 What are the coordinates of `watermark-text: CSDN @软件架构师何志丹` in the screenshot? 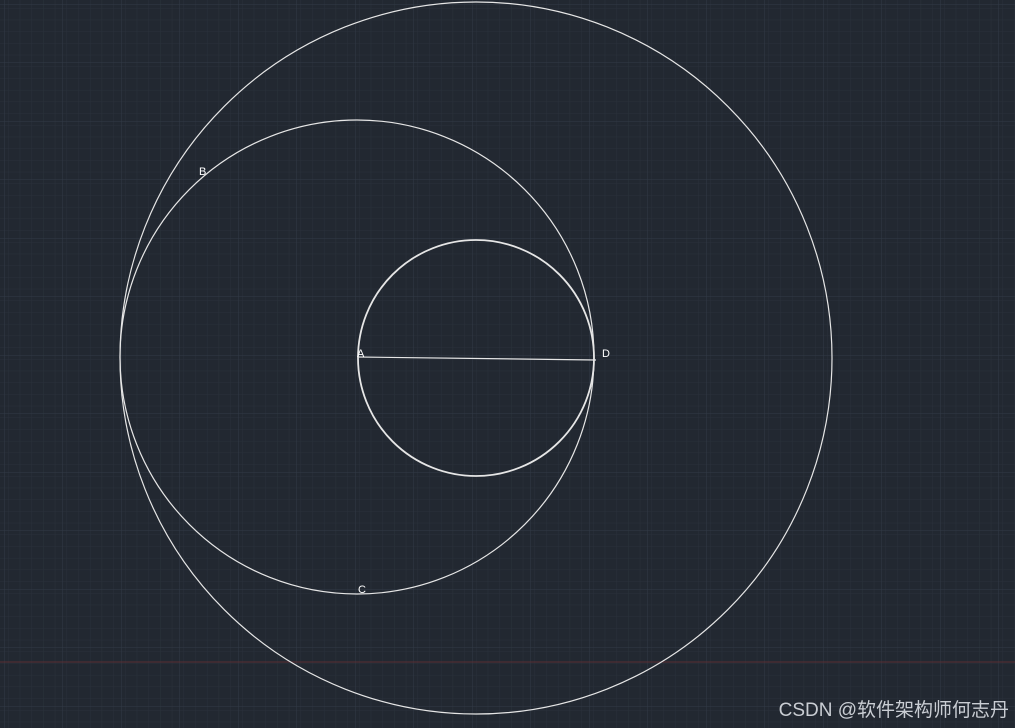 It's located at (893, 710).